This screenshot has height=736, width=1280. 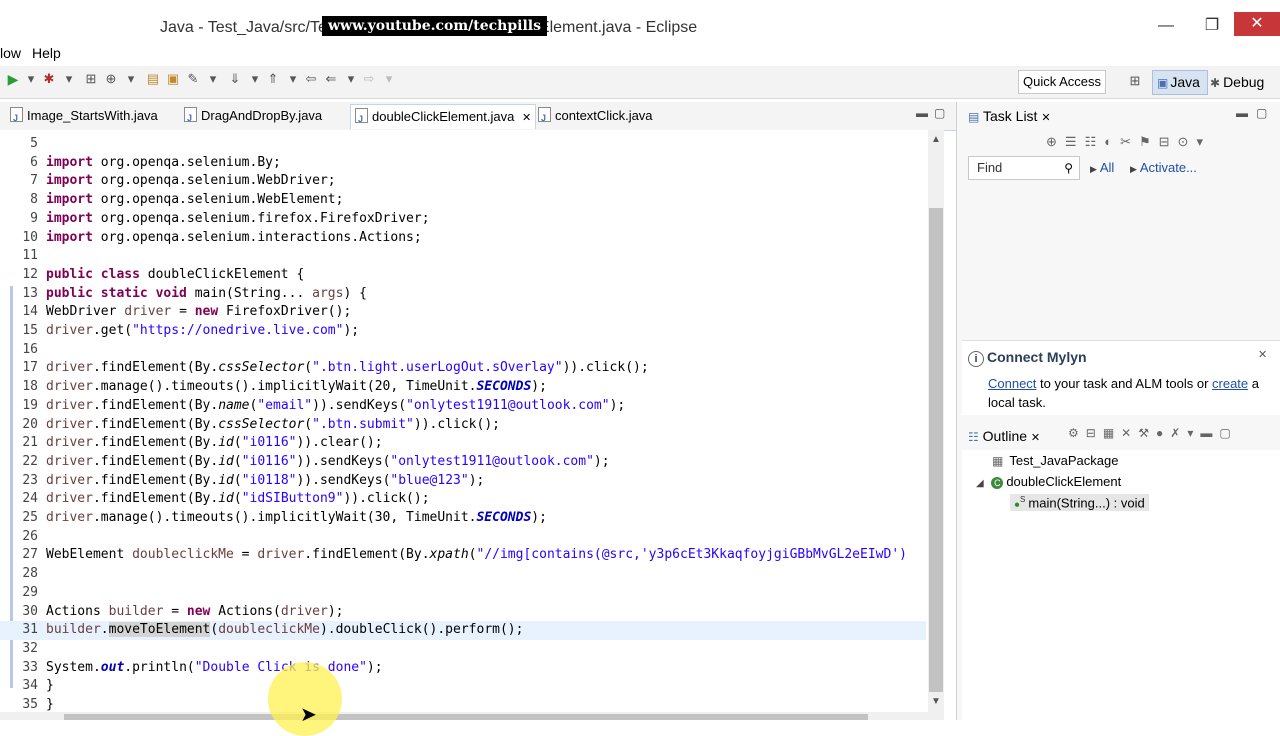 What do you see at coordinates (1004, 437) in the screenshot?
I see `outline-tab: ☷ Outline ✕` at bounding box center [1004, 437].